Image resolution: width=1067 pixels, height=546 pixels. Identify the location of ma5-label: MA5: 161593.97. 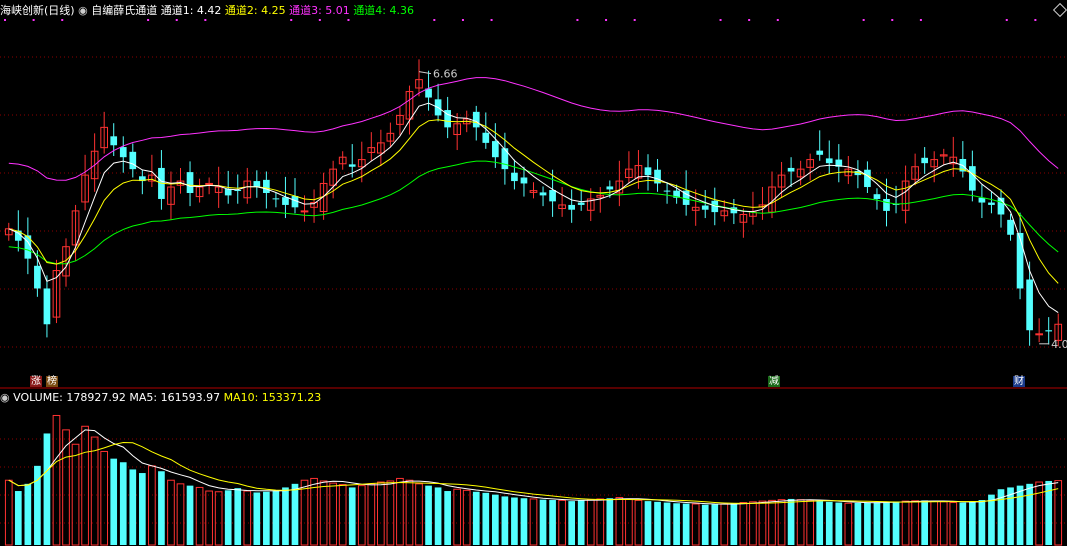
(175, 397).